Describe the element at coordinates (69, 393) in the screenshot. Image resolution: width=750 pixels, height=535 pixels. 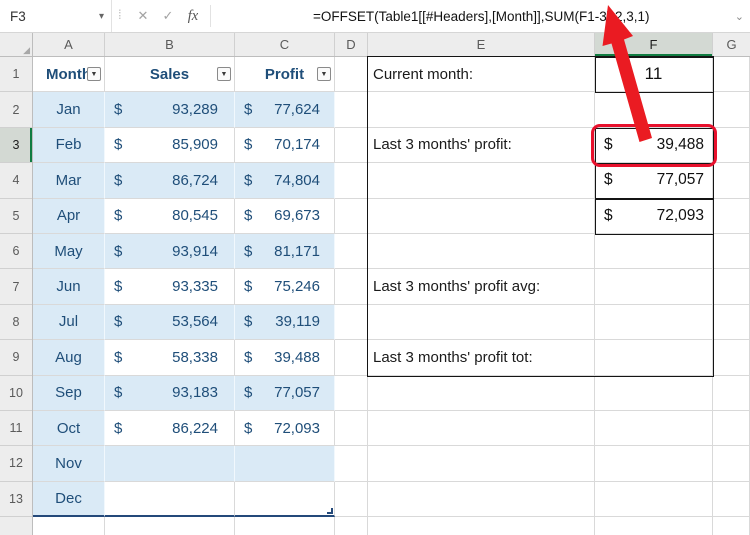
I see `cell-month-sep: Sep` at that location.